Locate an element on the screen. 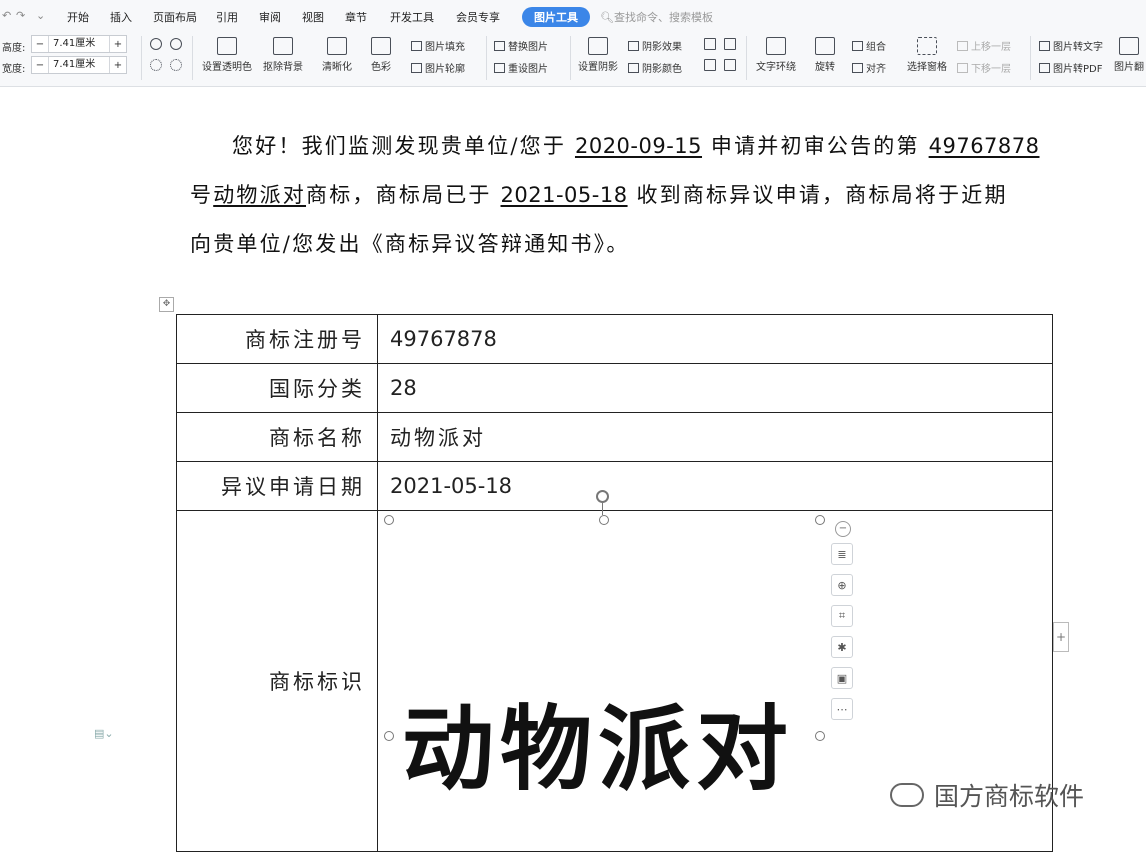  align-icon is located at coordinates (857, 67).